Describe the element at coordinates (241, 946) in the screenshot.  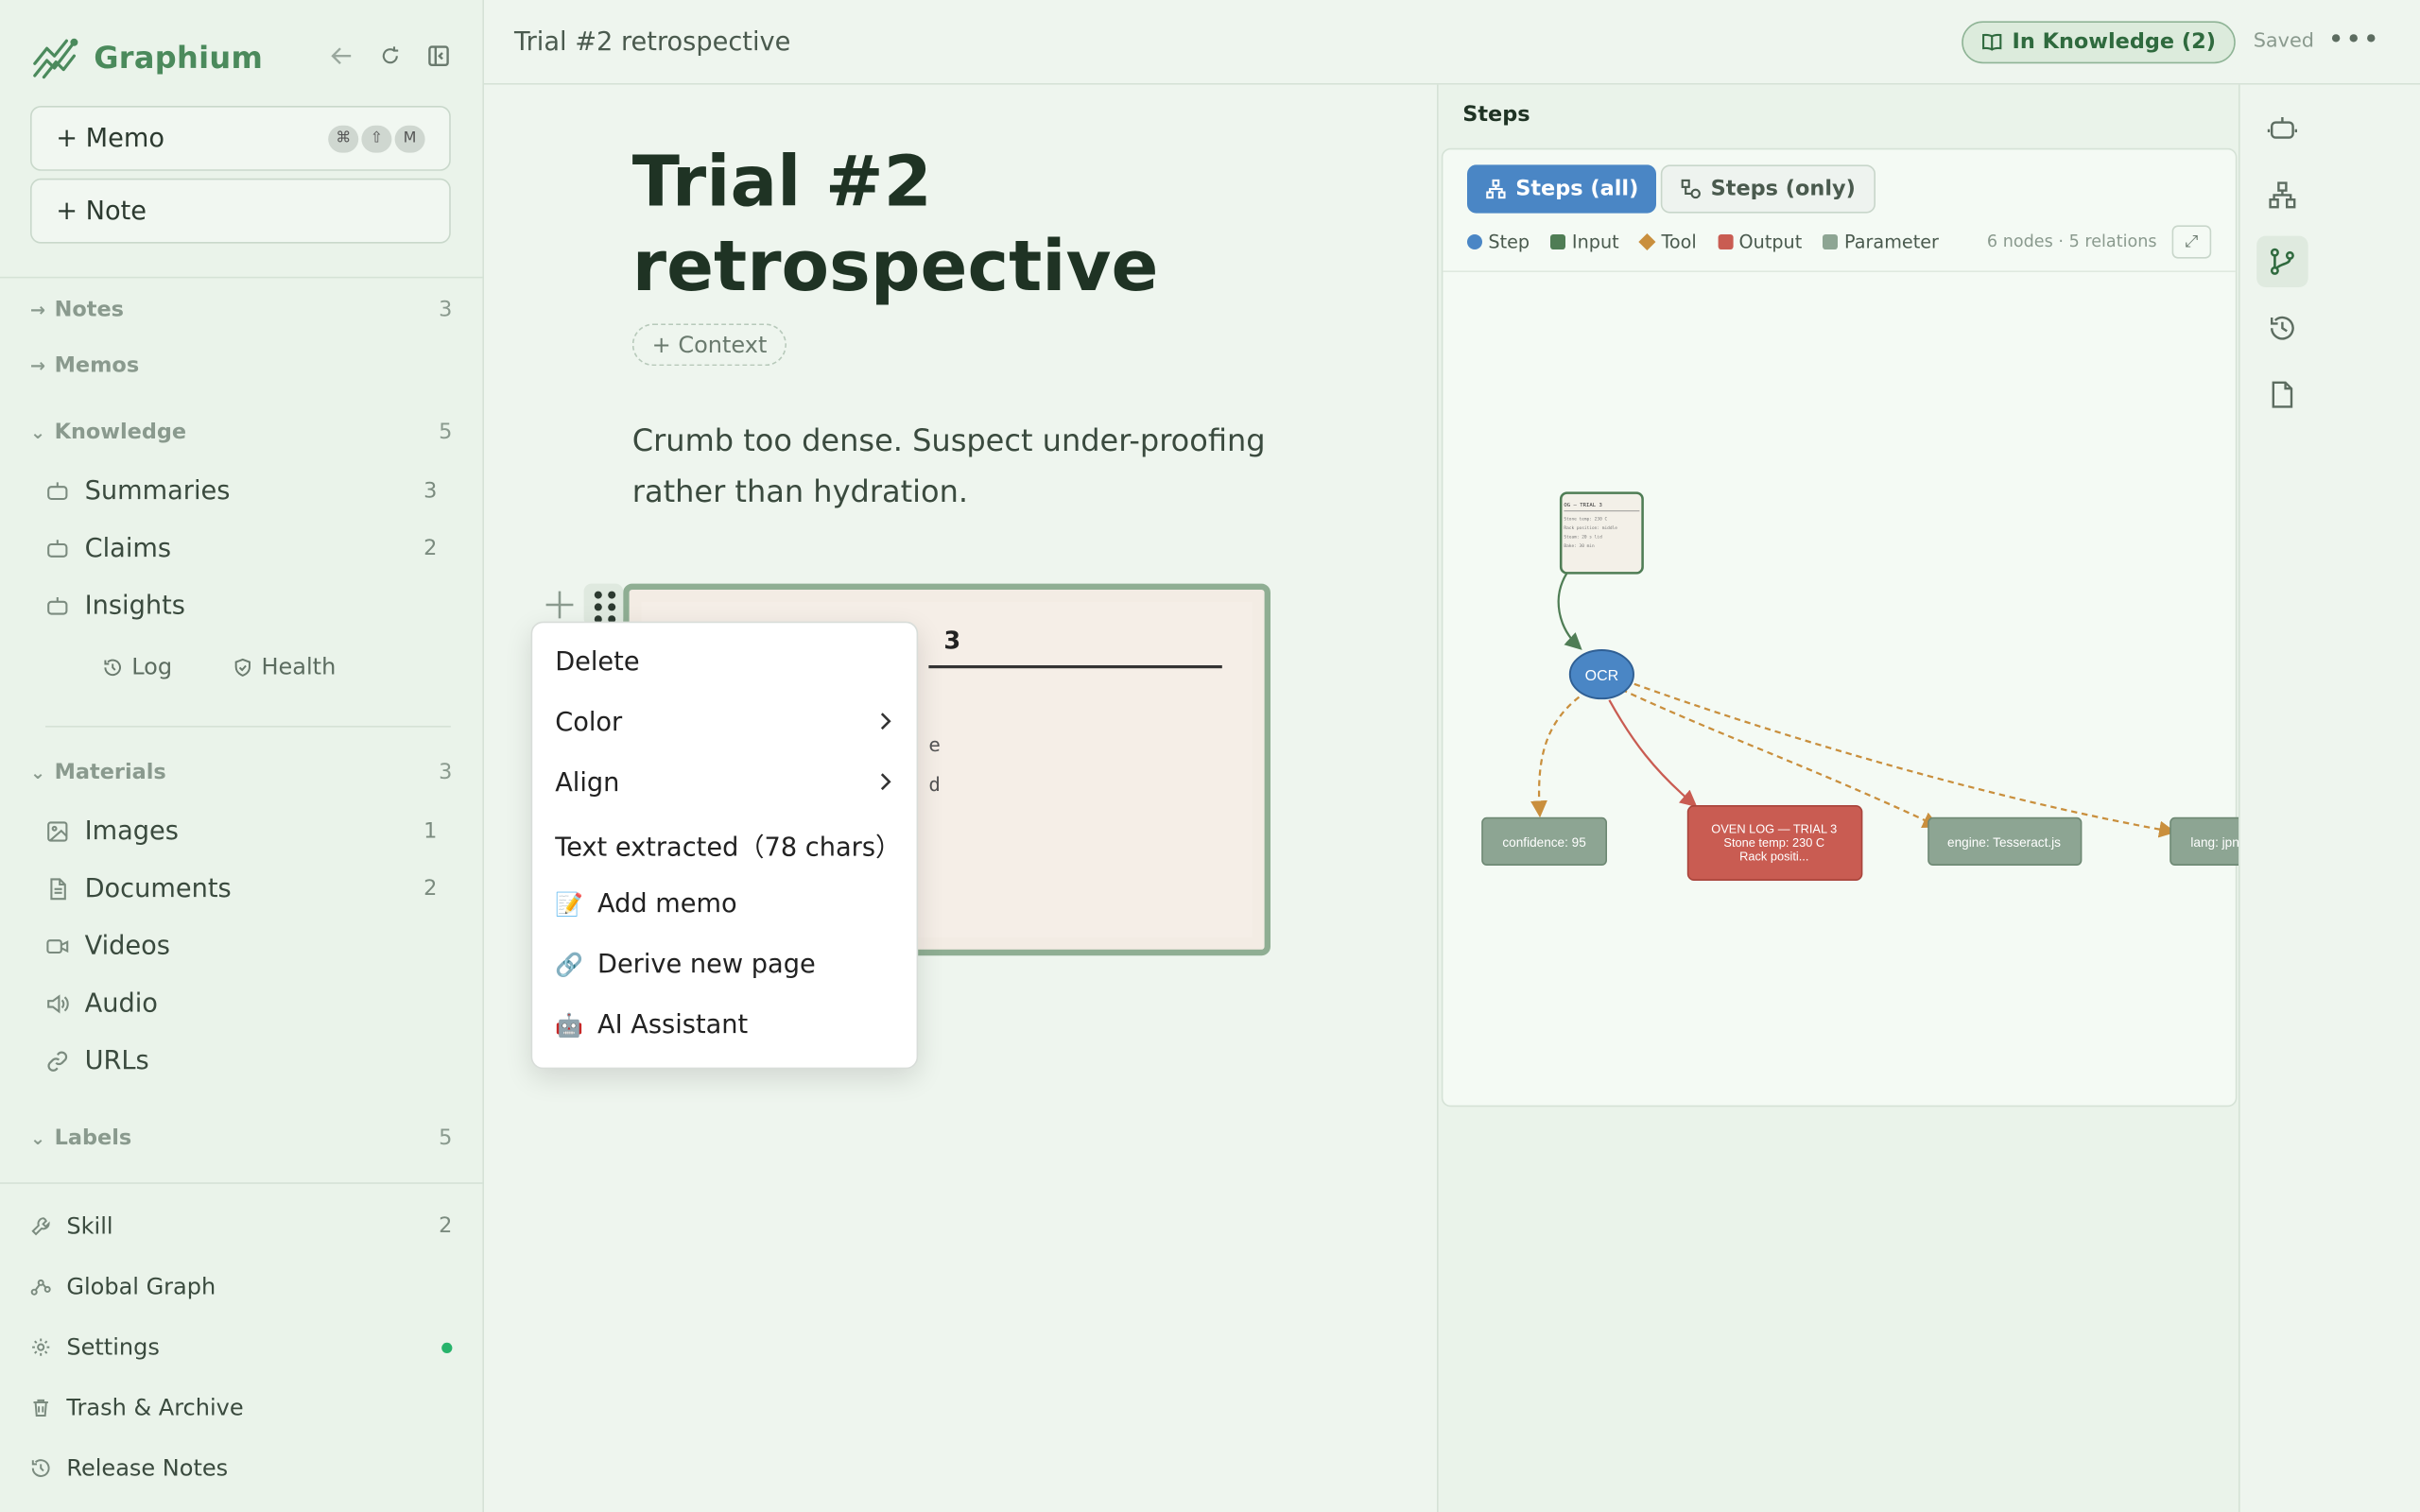
I see `sidebar-item-videos: Videos` at that location.